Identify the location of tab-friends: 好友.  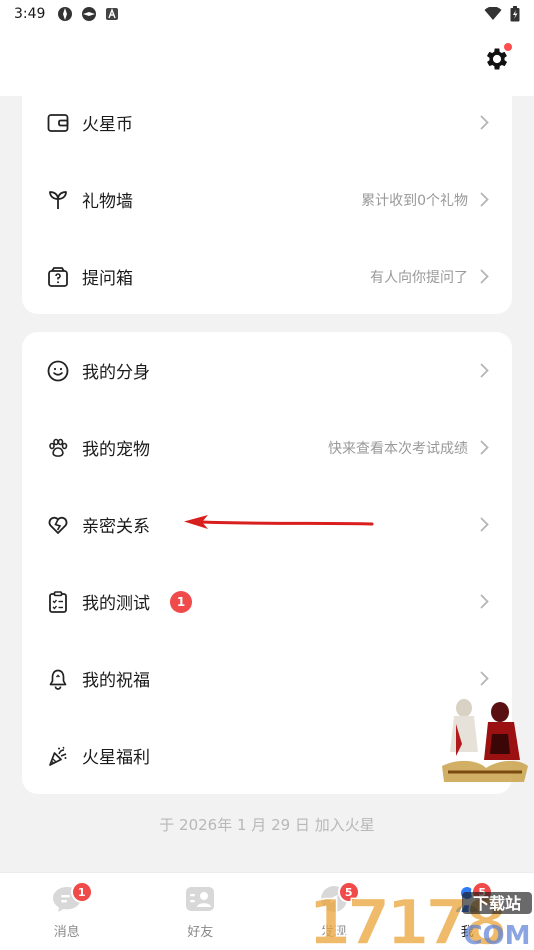
(201, 911).